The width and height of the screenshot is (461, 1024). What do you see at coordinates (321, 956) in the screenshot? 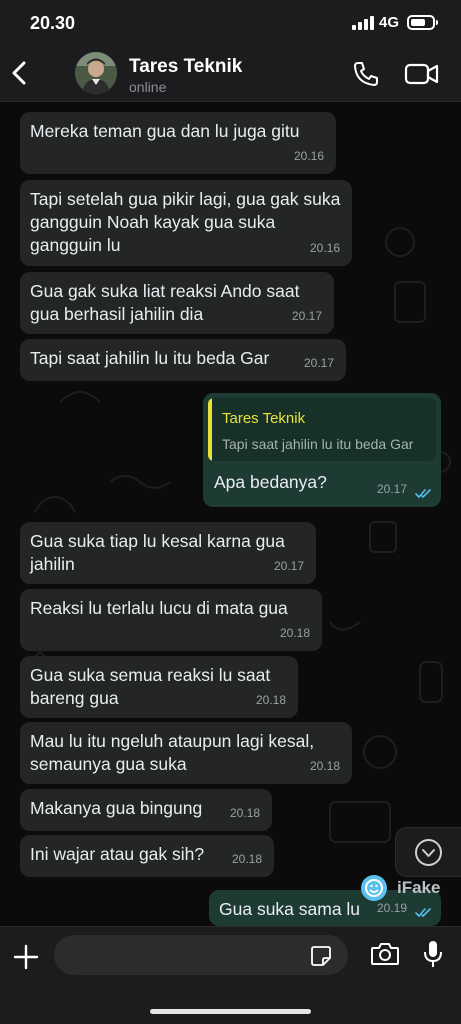
I see `sticker-icon` at bounding box center [321, 956].